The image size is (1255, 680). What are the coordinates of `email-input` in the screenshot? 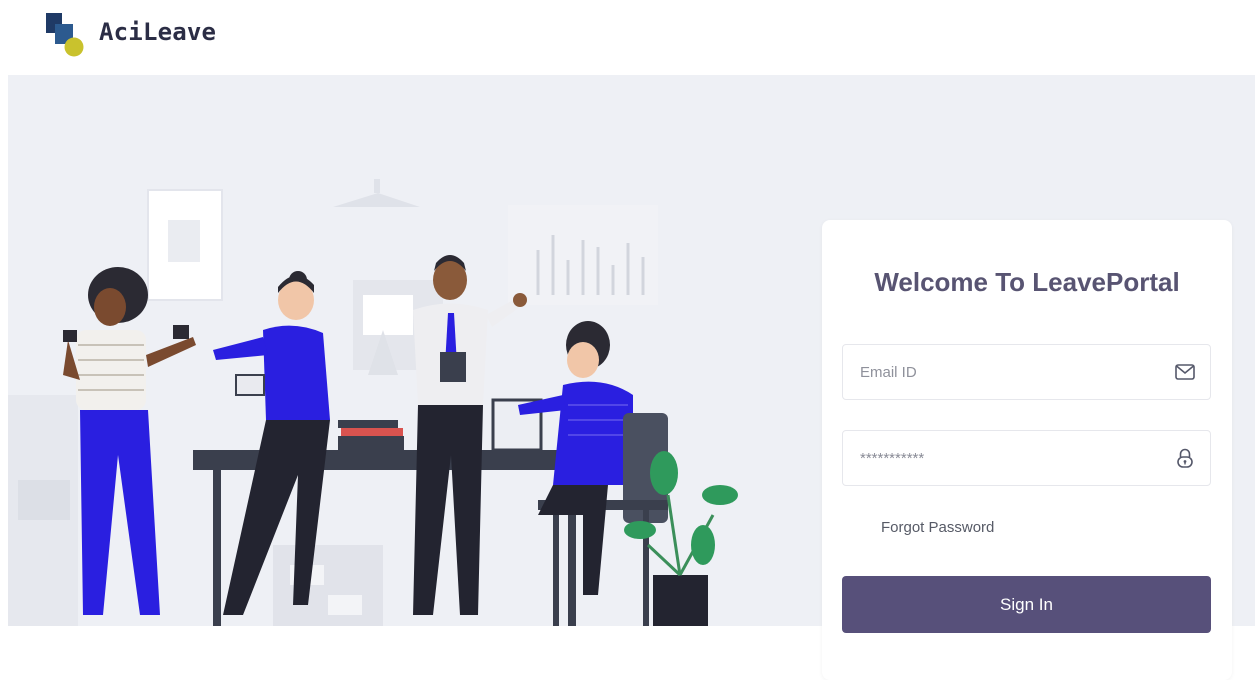 It's located at (1003, 372).